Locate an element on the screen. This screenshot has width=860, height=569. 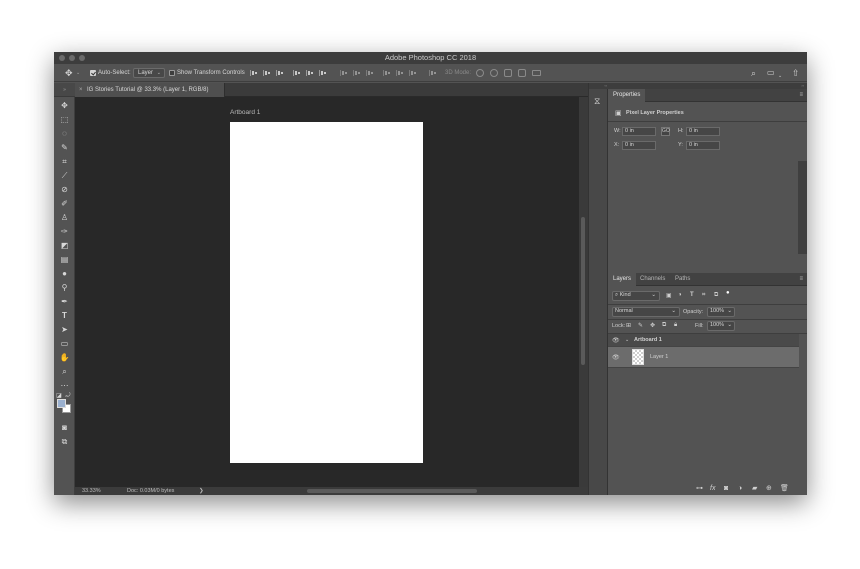
3d-scale-icon is located at coordinates (536, 73).